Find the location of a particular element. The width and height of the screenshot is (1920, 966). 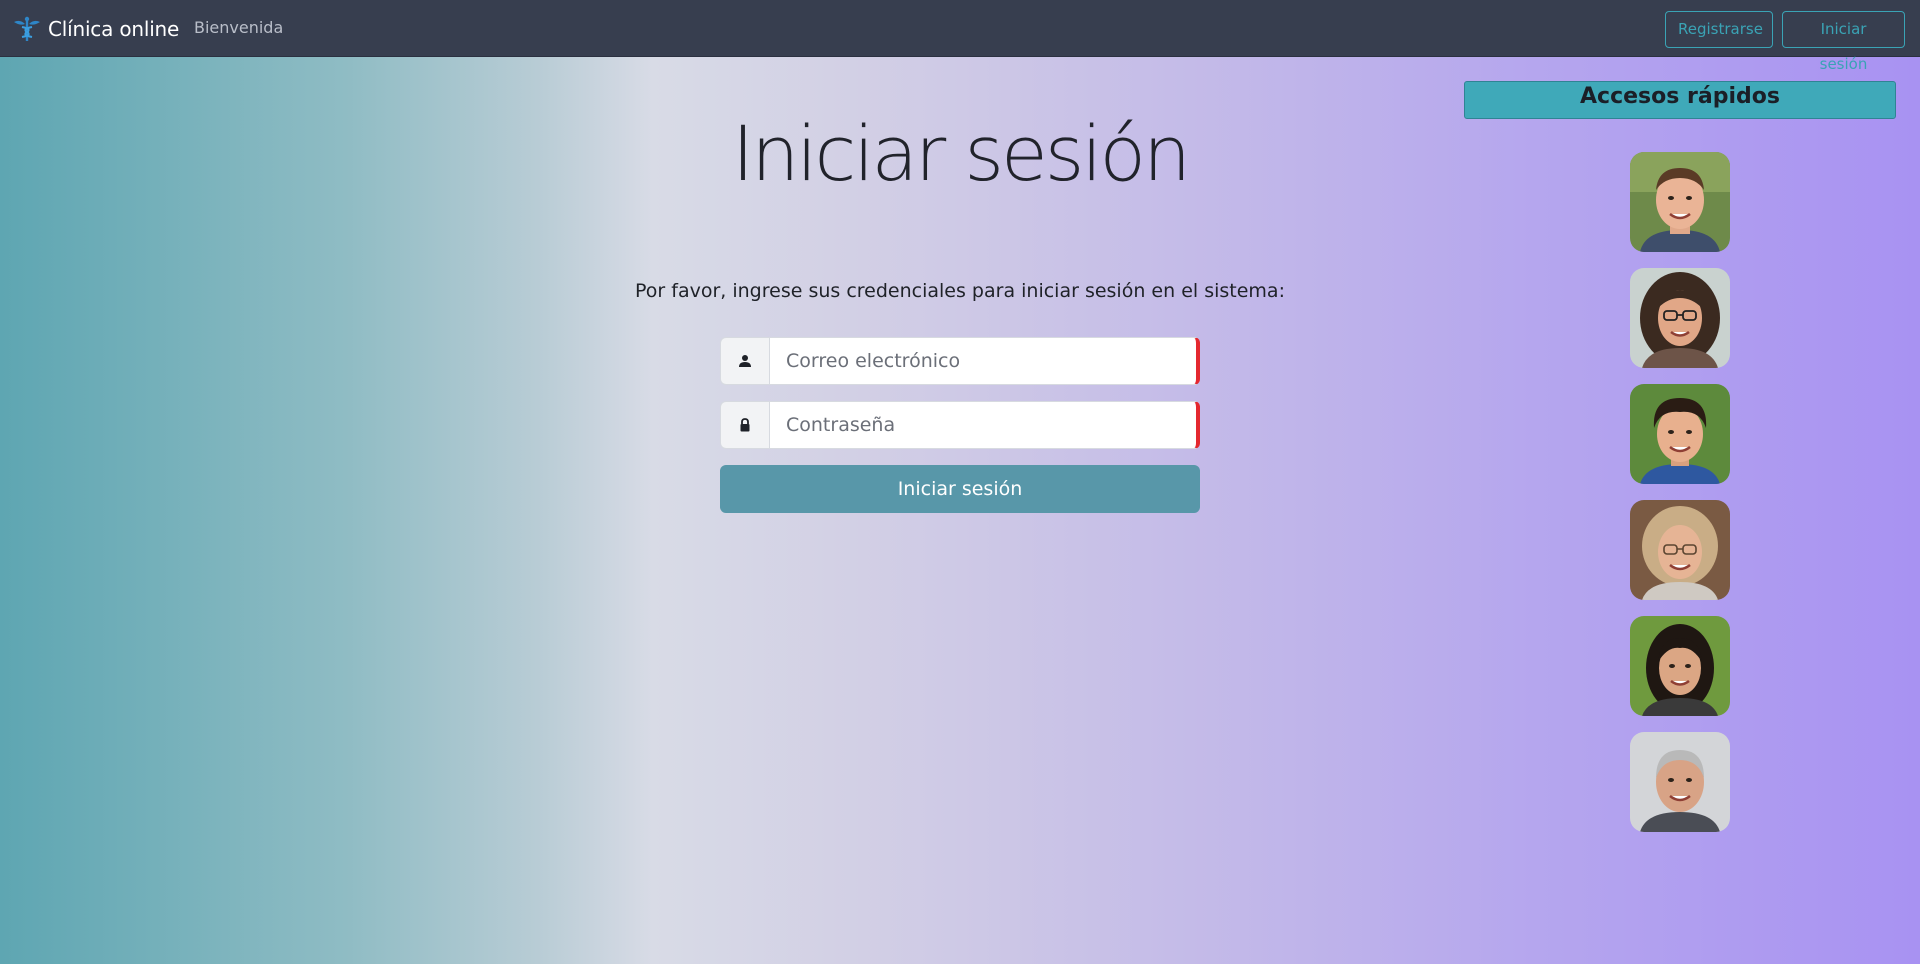

password-input-group is located at coordinates (960, 425).